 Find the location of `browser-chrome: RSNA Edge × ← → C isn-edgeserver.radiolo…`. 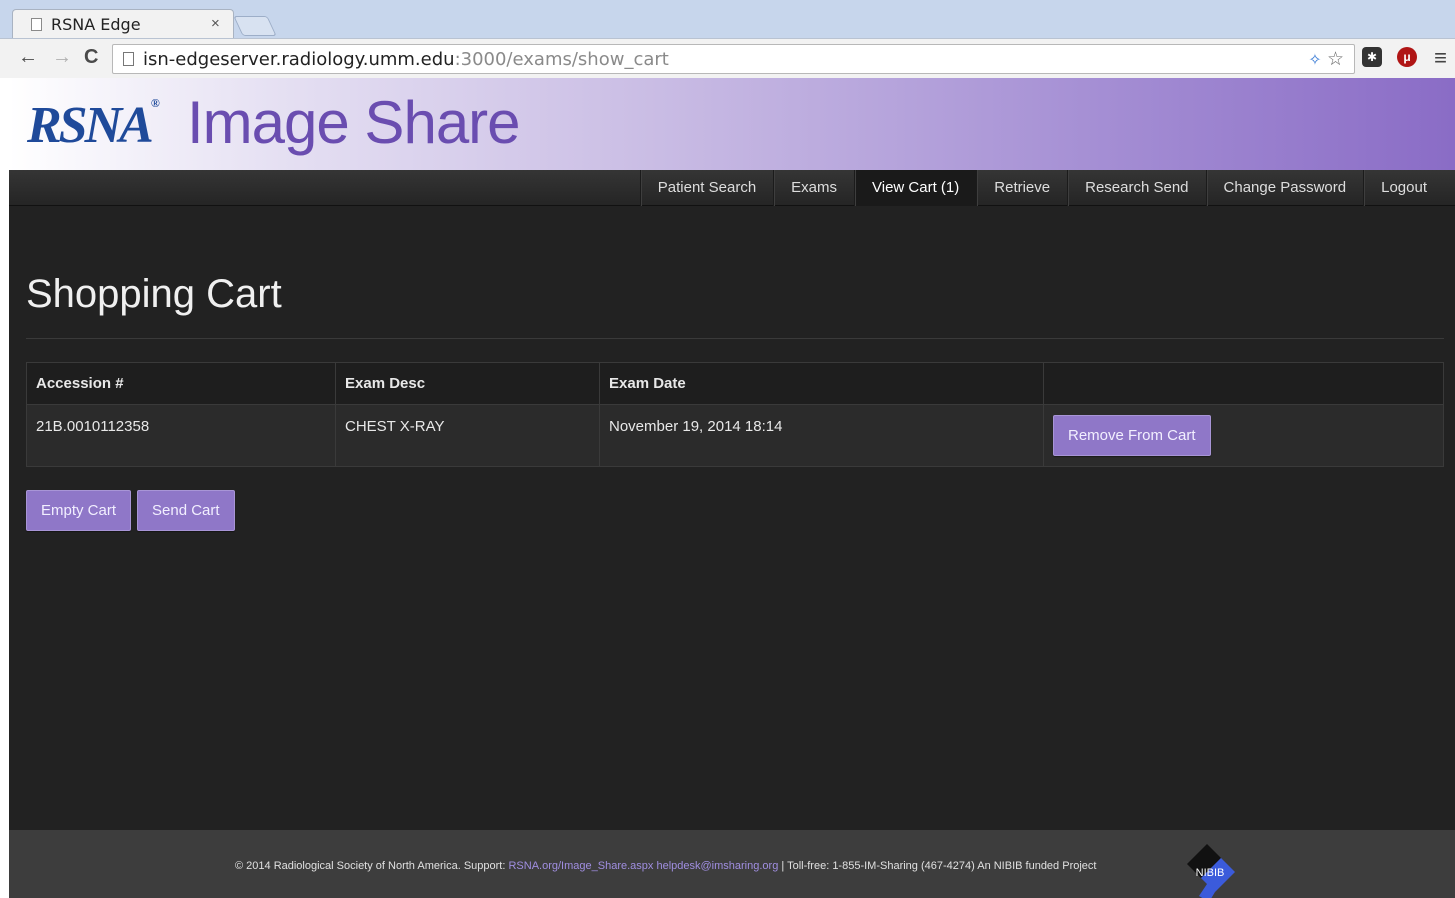

browser-chrome: RSNA Edge × ← → C isn-edgeserver.radiolo… is located at coordinates (727, 39).